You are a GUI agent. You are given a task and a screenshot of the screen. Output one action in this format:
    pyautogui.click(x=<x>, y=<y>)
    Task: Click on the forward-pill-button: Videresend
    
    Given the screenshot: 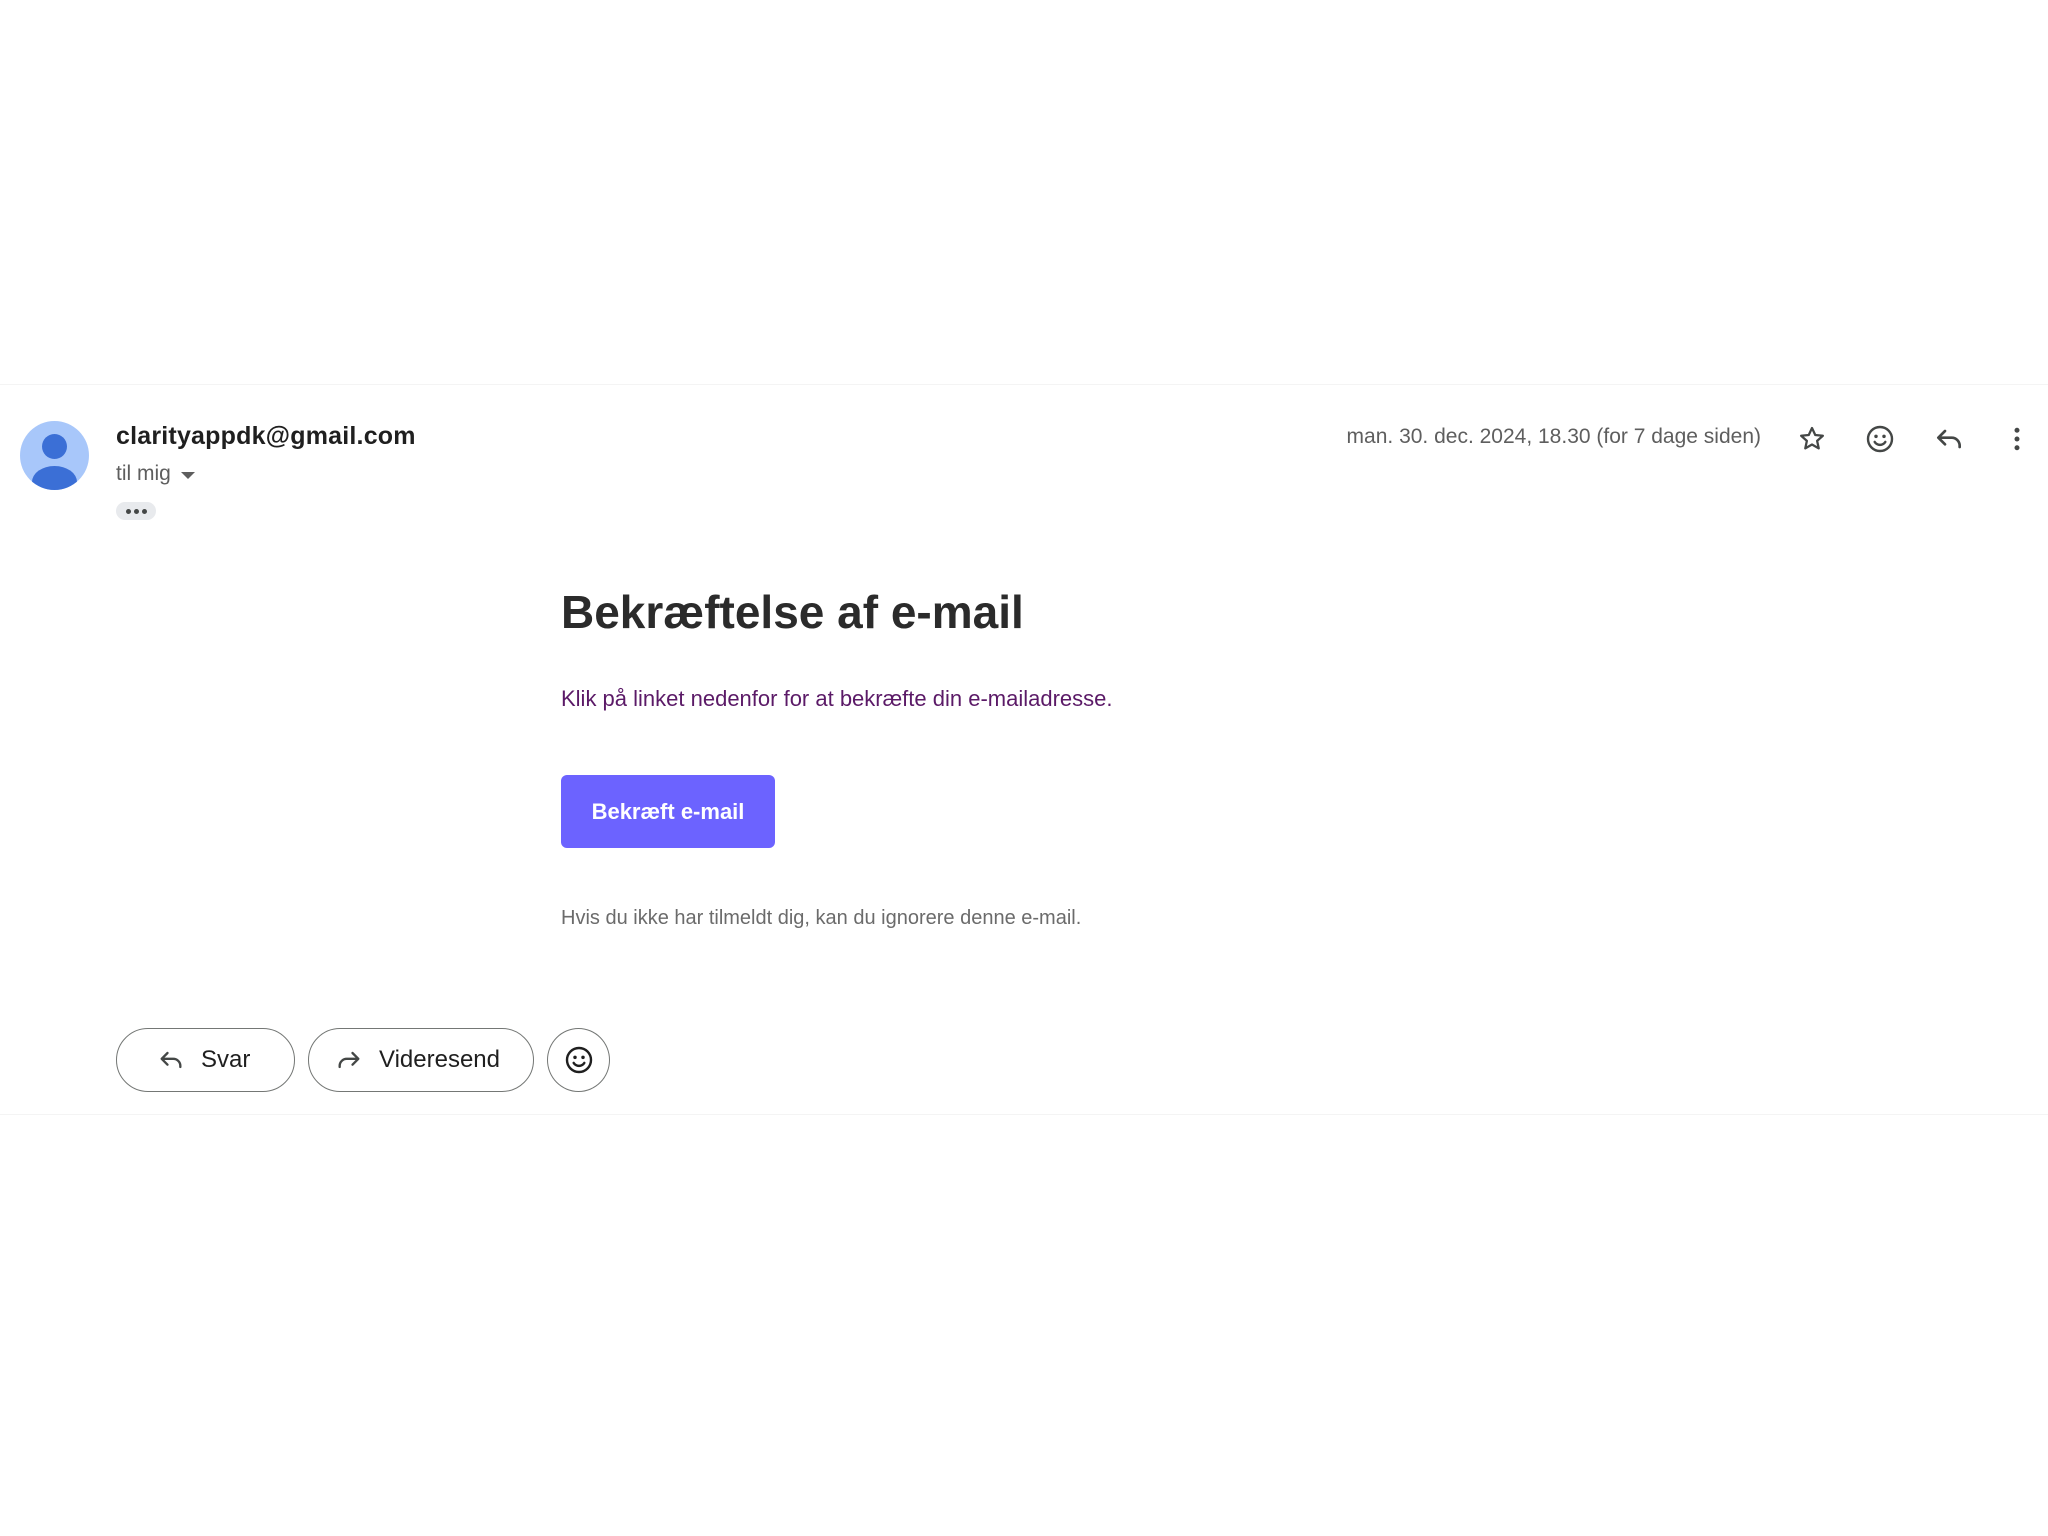 What is the action you would take?
    pyautogui.click(x=421, y=1060)
    